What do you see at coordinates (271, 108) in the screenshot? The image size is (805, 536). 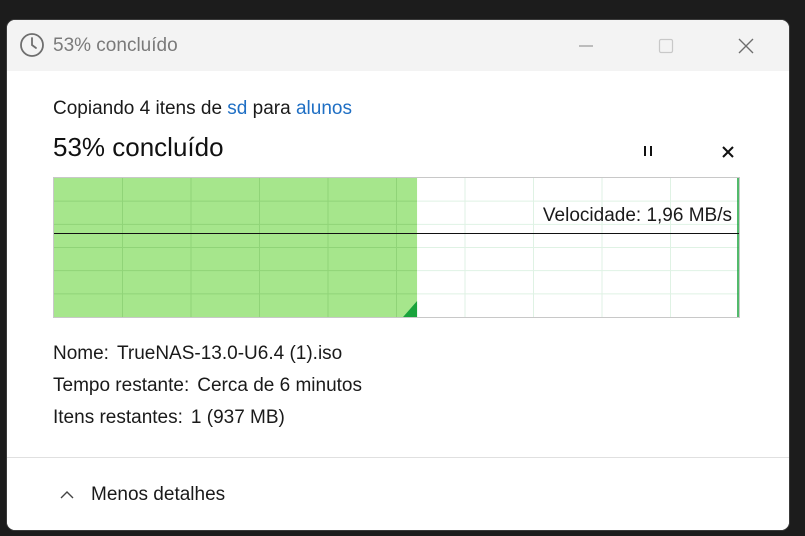 I see `copy-middle: para` at bounding box center [271, 108].